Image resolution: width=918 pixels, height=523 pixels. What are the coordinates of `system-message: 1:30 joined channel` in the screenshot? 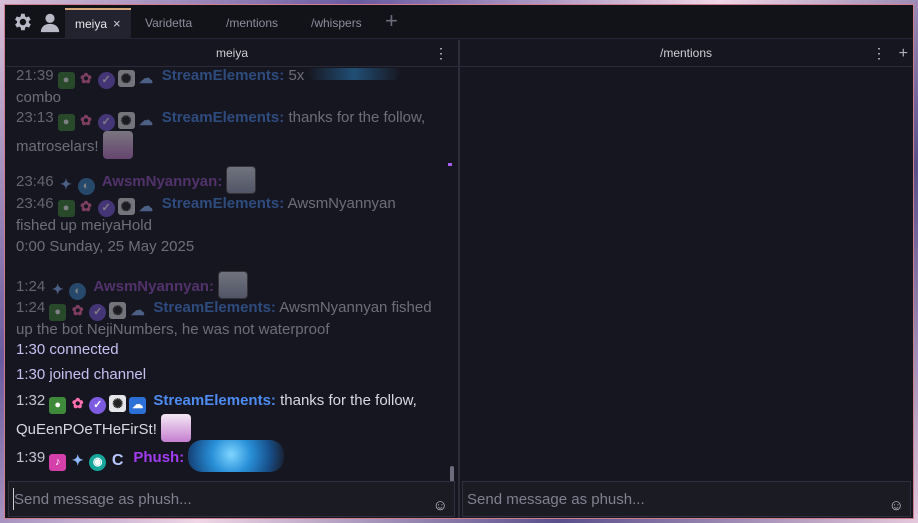 It's located at (81, 374).